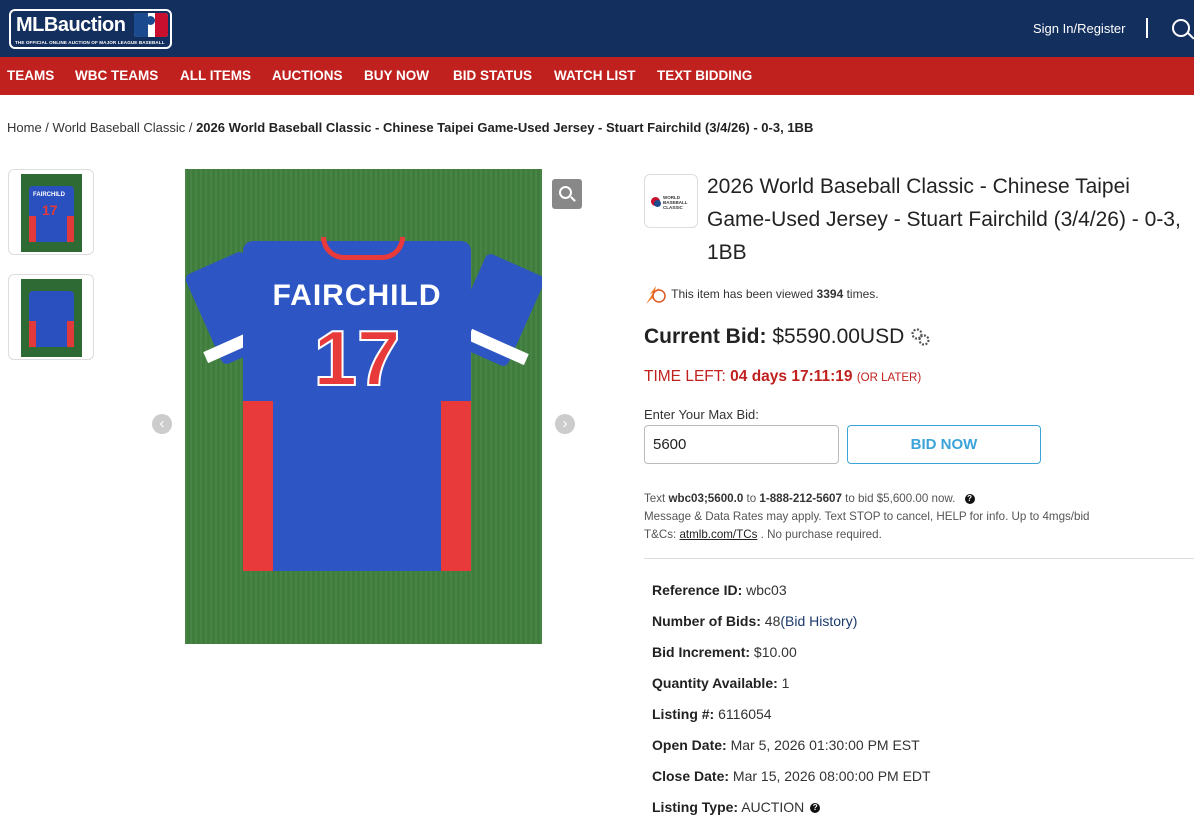  What do you see at coordinates (772, 621) in the screenshot?
I see `number-of-bids-value: 48` at bounding box center [772, 621].